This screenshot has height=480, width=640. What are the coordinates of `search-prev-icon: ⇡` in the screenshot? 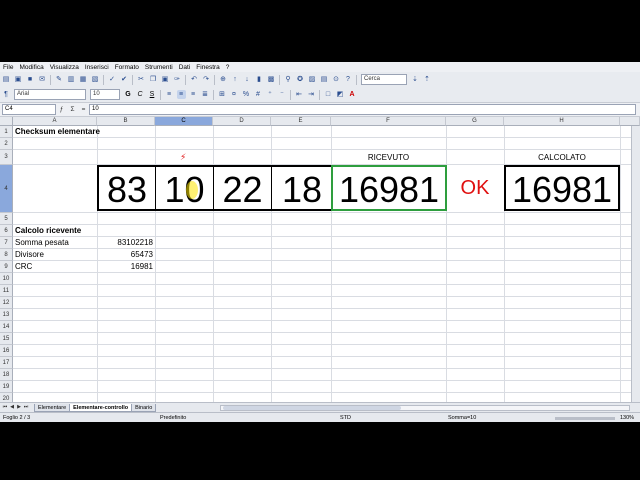 It's located at (427, 79).